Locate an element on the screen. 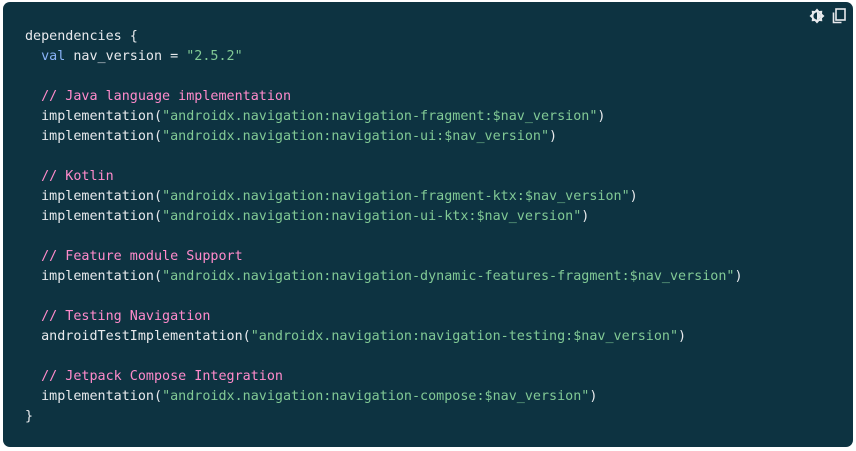 Image resolution: width=856 pixels, height=451 pixels. function-call: androidTestImplementation( is located at coordinates (146, 336).